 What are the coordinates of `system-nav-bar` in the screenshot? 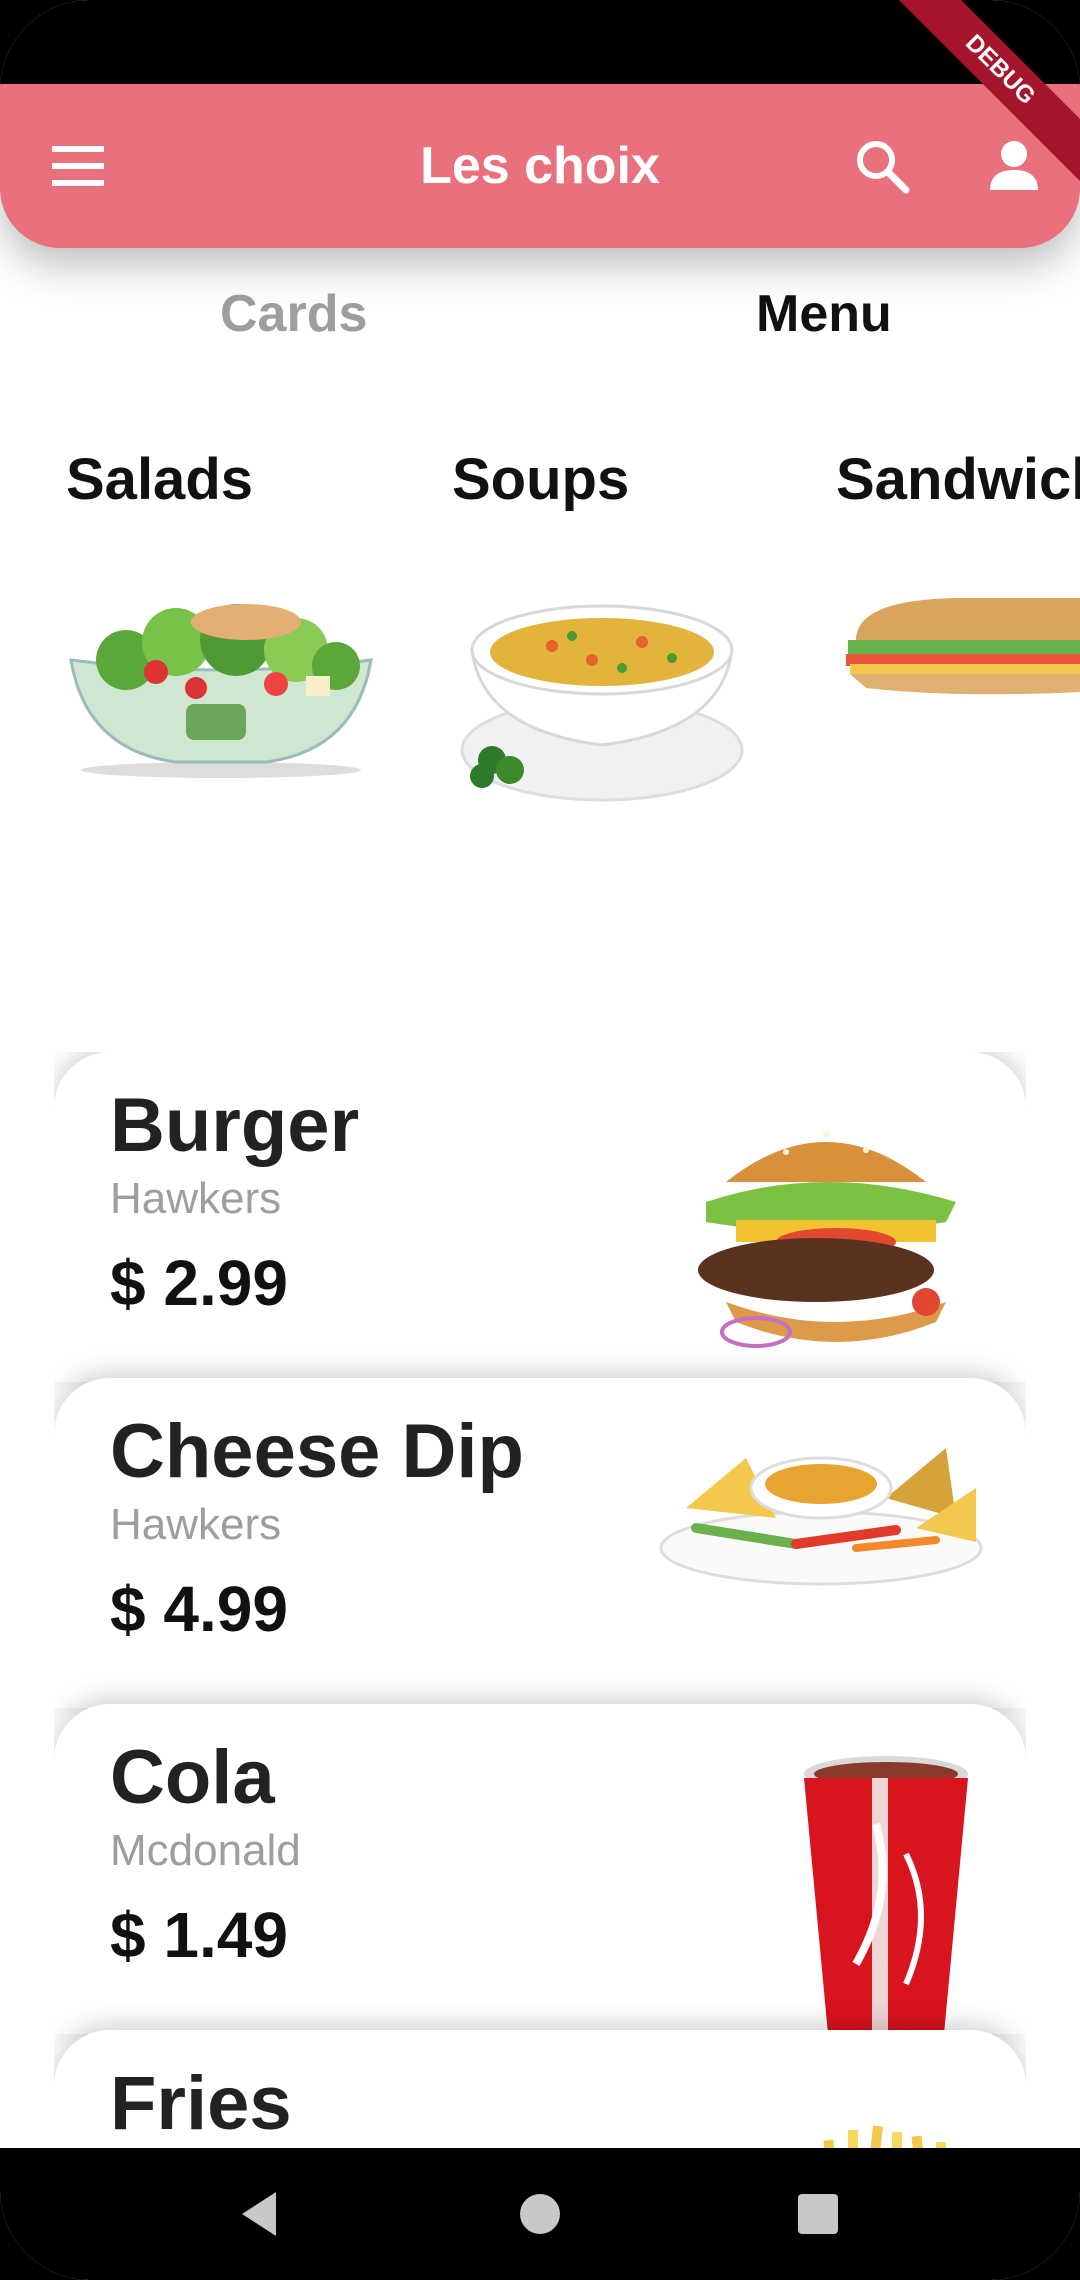 It's located at (540, 2214).